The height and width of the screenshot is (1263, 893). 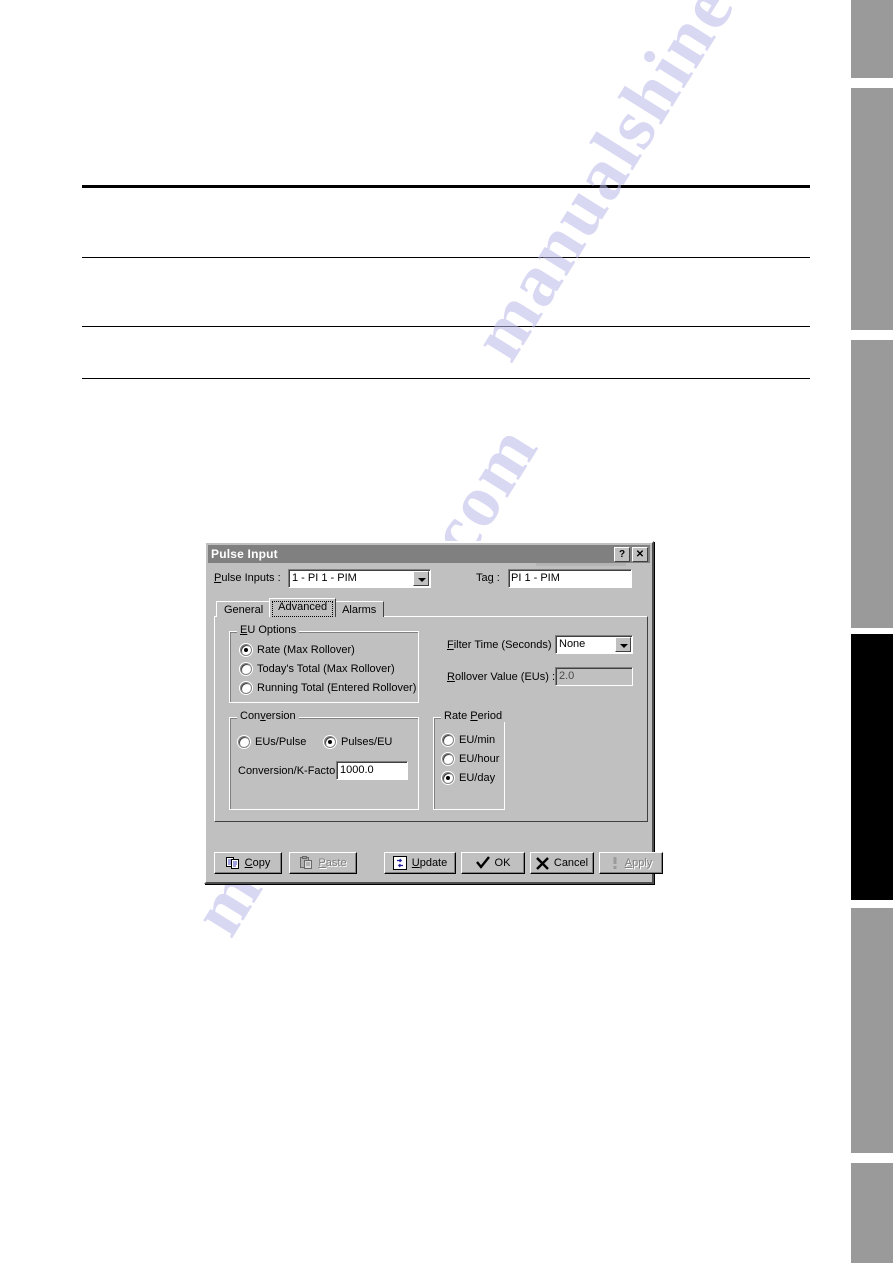 I want to click on radio-pulses-per-eu: Pulses/EU, so click(x=358, y=742).